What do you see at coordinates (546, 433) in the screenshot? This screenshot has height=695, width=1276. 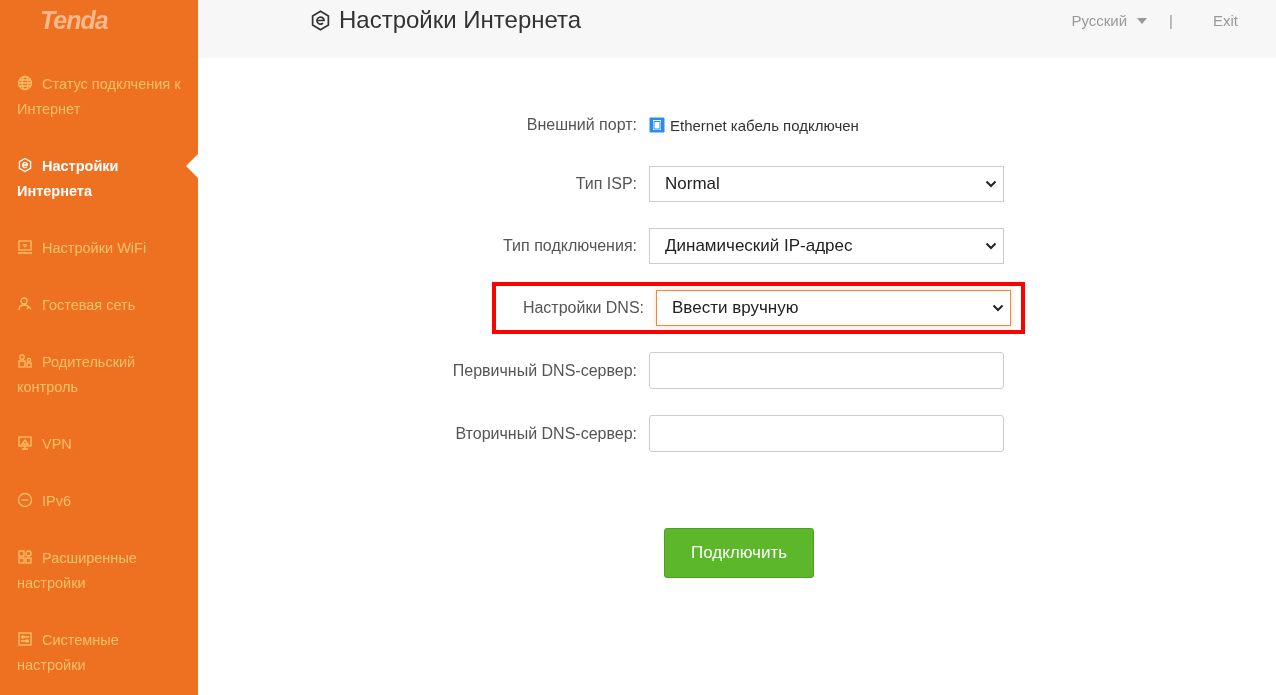 I see `field-label: Вторичный DNS-сервер:` at bounding box center [546, 433].